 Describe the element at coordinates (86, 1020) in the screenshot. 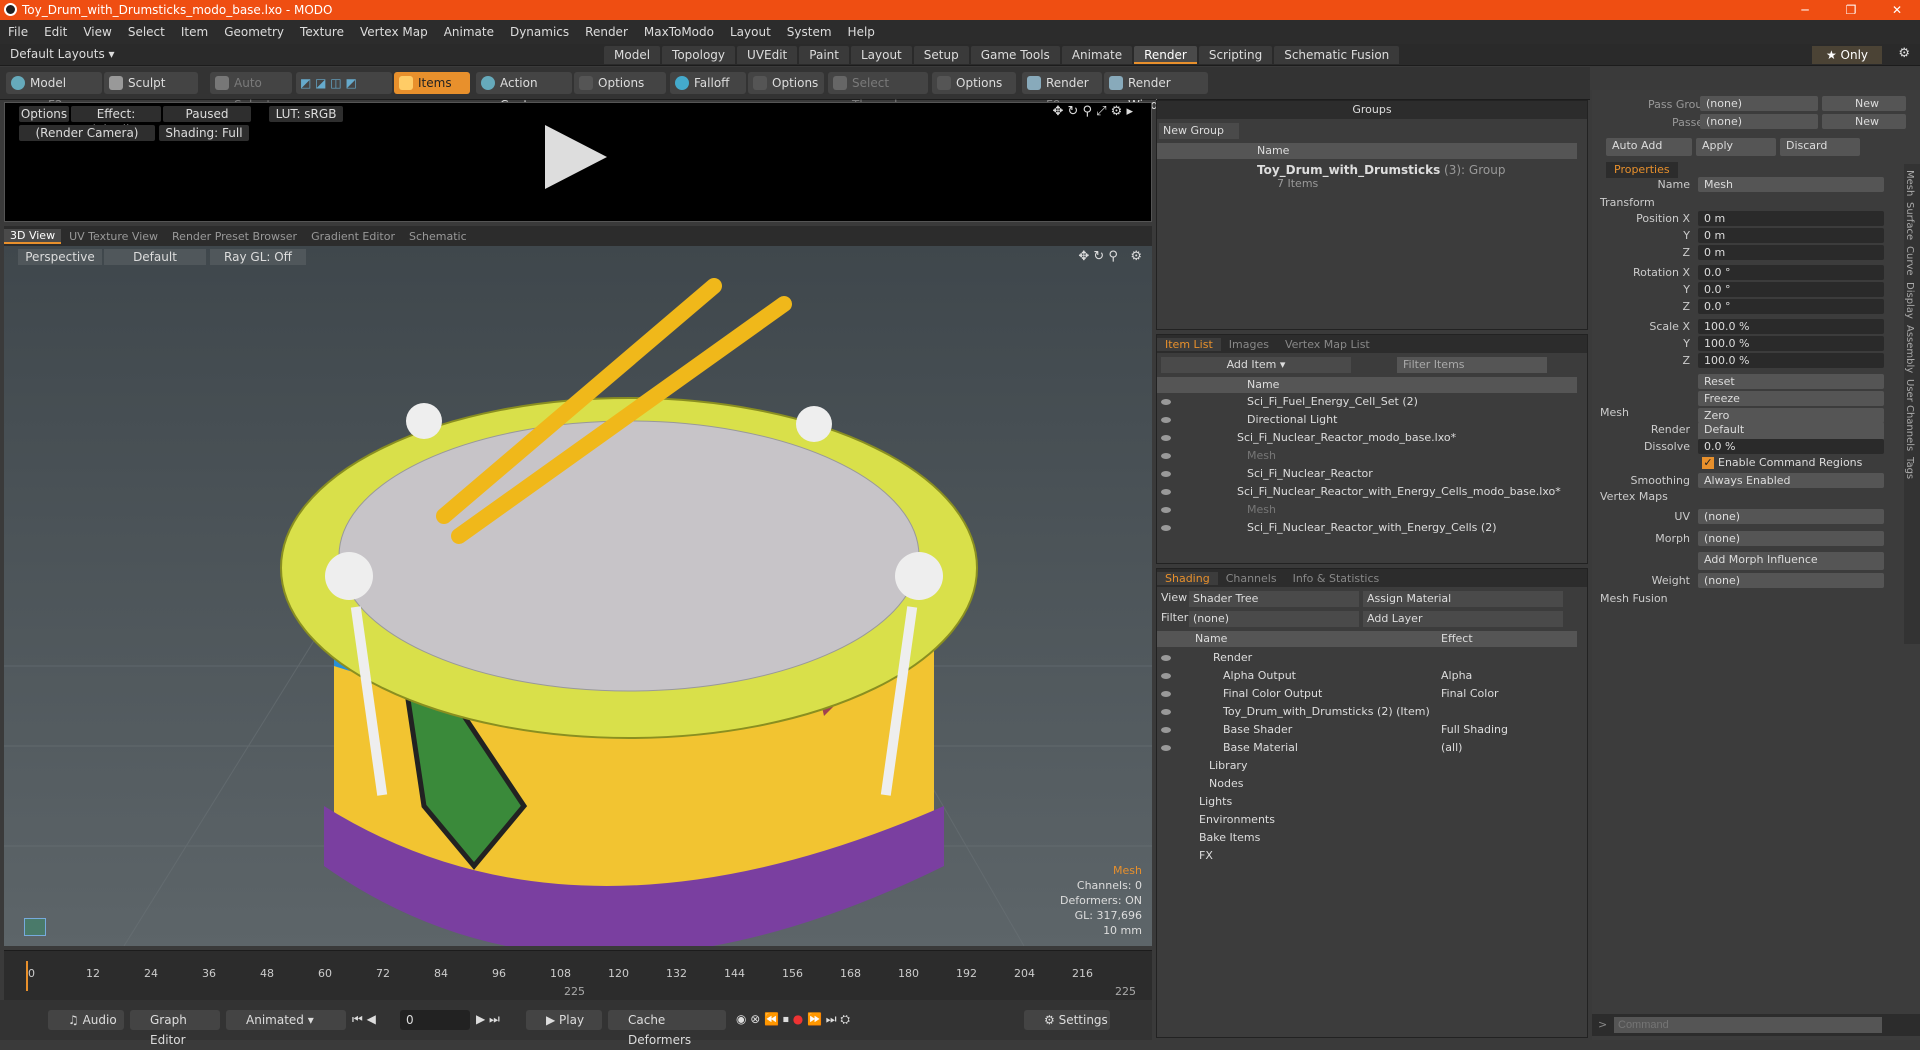

I see `audio-button: ♫ Audio` at that location.